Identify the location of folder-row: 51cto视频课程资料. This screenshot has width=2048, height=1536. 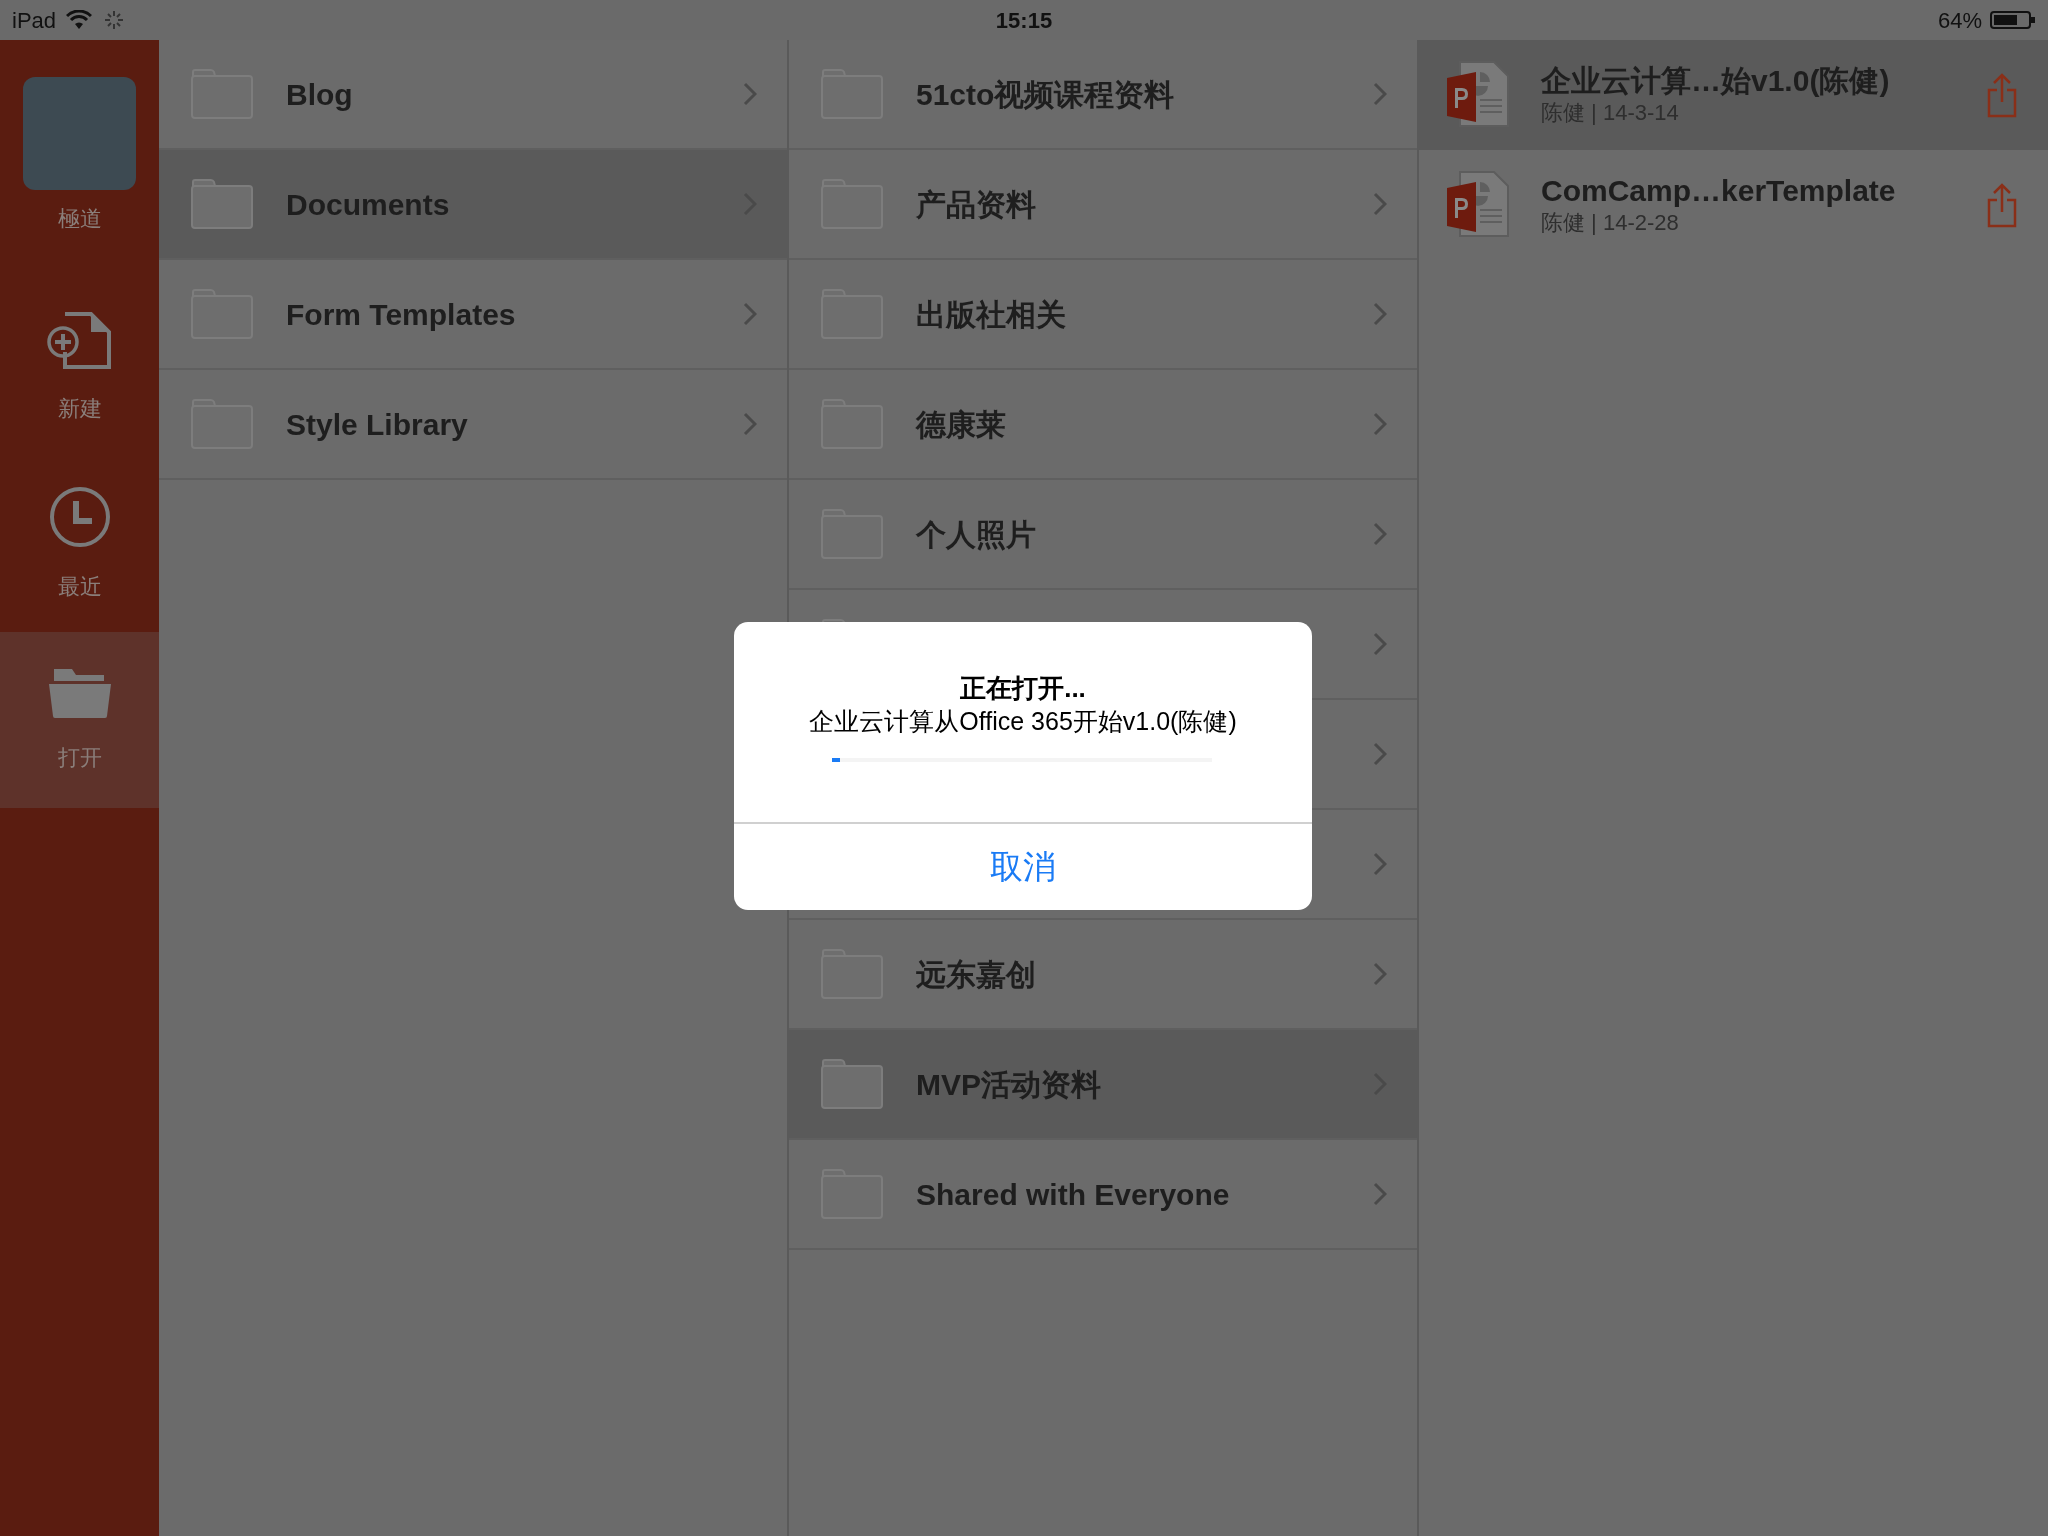
(1103, 95).